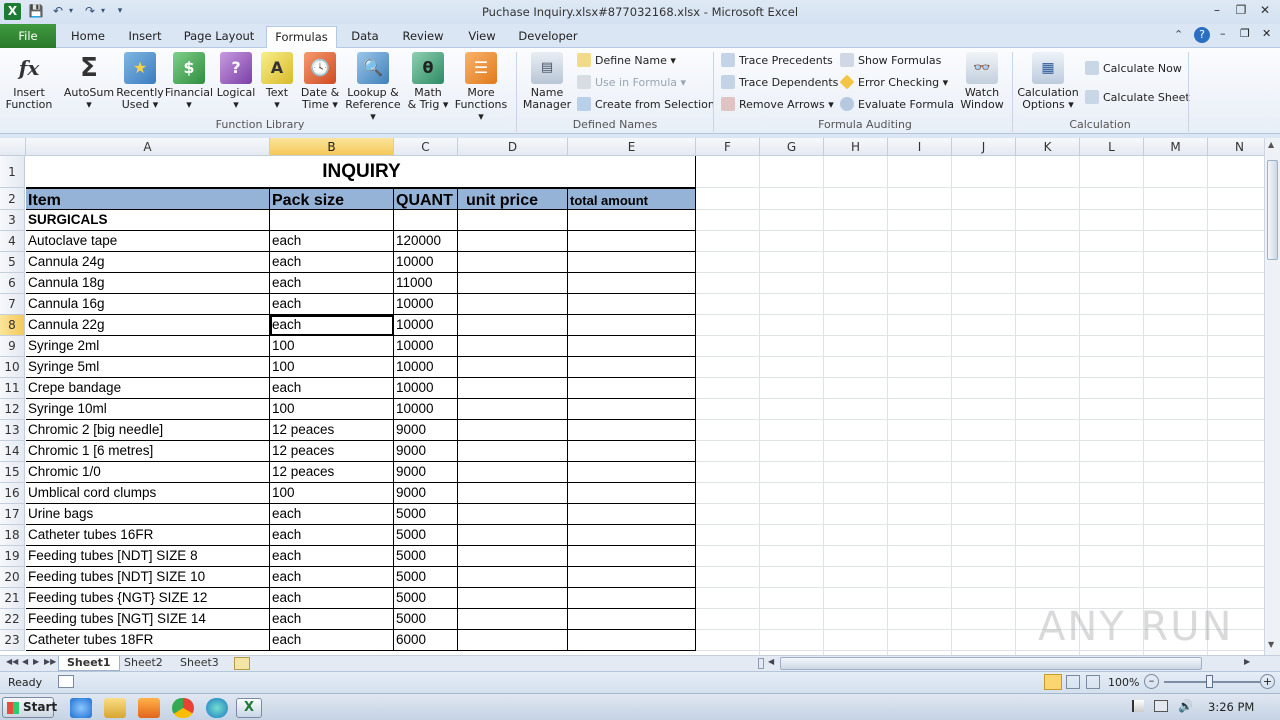 The height and width of the screenshot is (720, 1280). Describe the element at coordinates (148, 598) in the screenshot. I see `cell-a21: Feeding tubes {NGT} SIZE 12` at that location.